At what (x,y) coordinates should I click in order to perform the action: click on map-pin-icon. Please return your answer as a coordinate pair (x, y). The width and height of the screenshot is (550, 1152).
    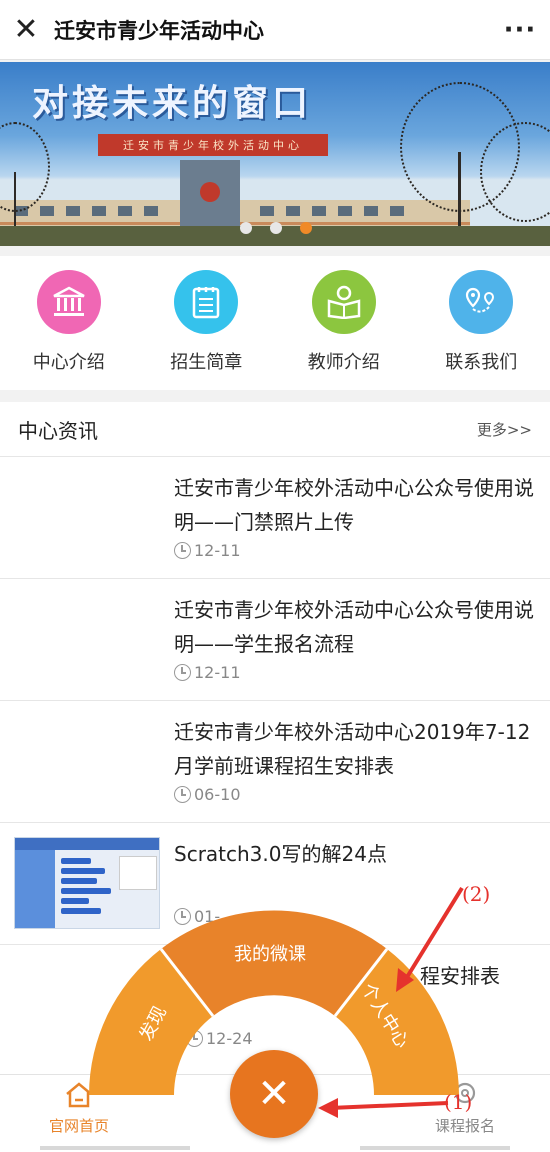
    Looking at the image, I should click on (481, 302).